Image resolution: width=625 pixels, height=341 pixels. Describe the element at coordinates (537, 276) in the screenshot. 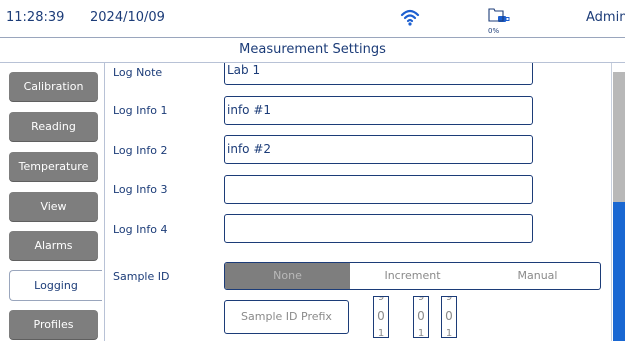

I see `sample-id-option-manual: Manual` at that location.